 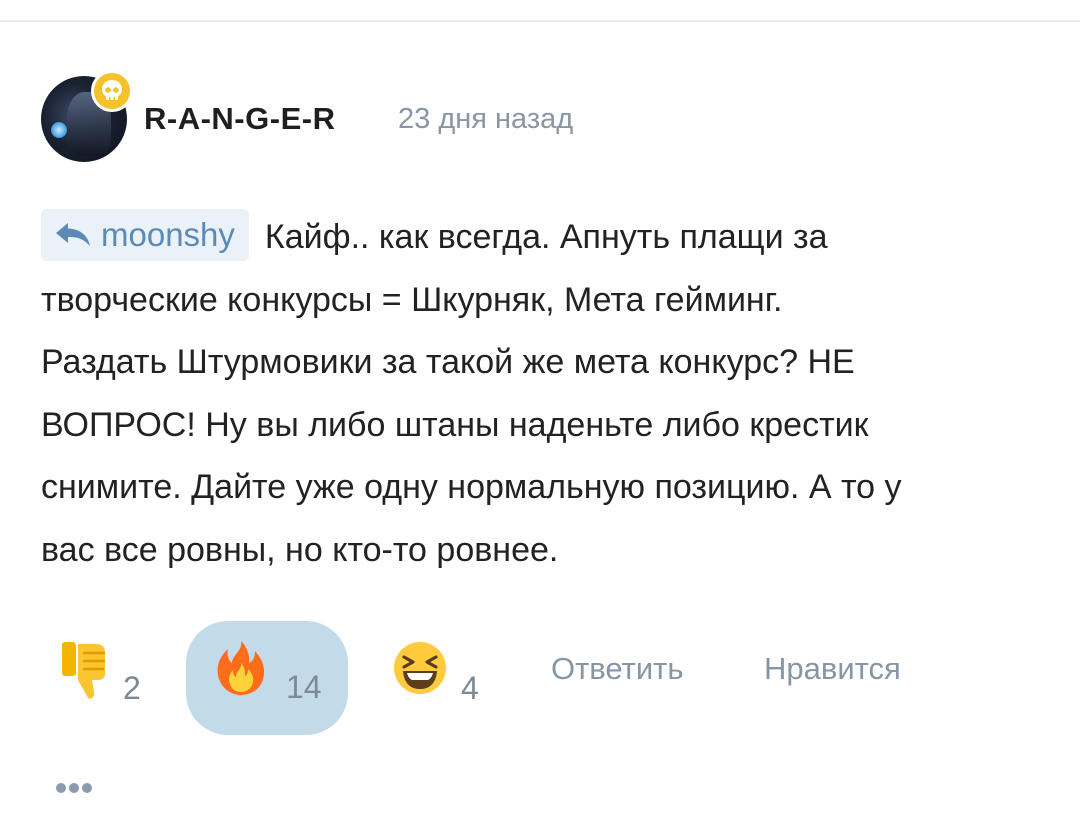 I want to click on reply-button: Ответить, so click(x=617, y=669).